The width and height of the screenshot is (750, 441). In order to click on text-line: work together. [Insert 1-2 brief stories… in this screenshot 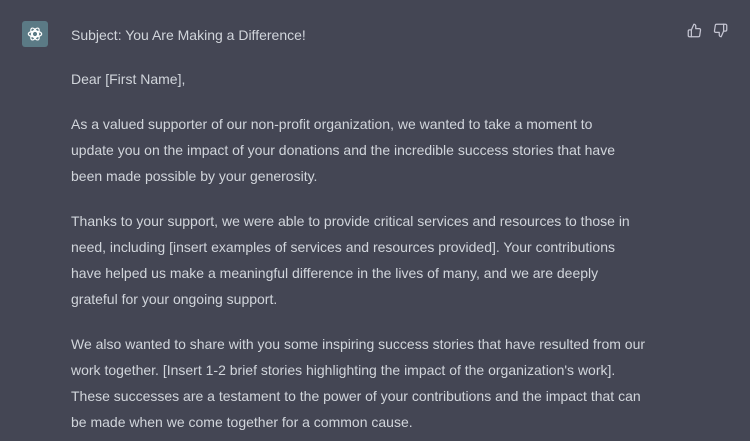, I will do `click(343, 370)`.